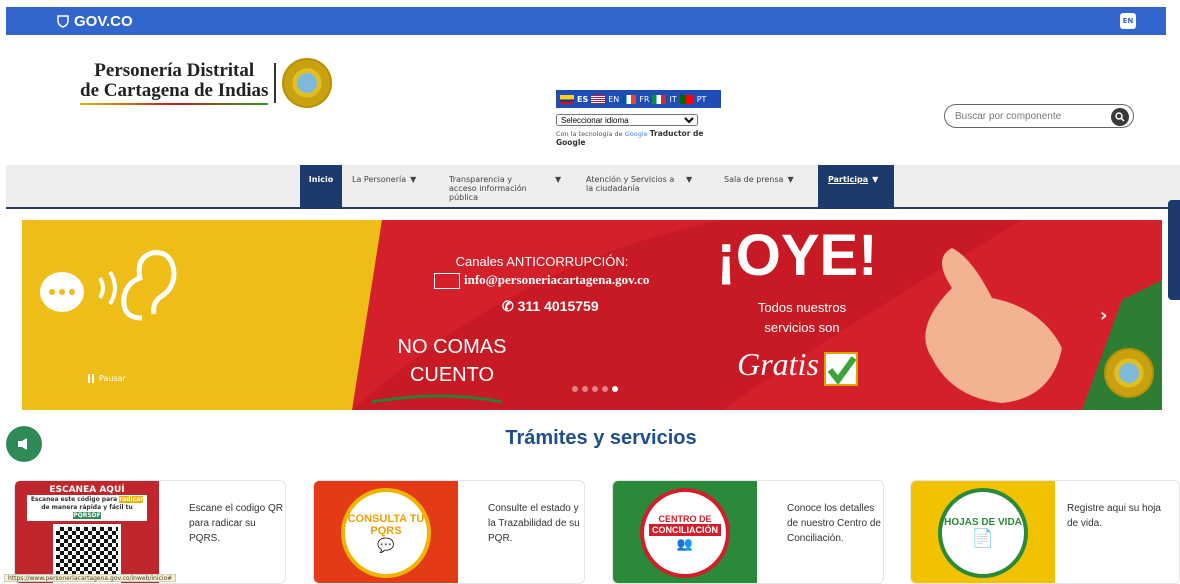  Describe the element at coordinates (686, 99) in the screenshot. I see `flag-portugal-icon` at that location.